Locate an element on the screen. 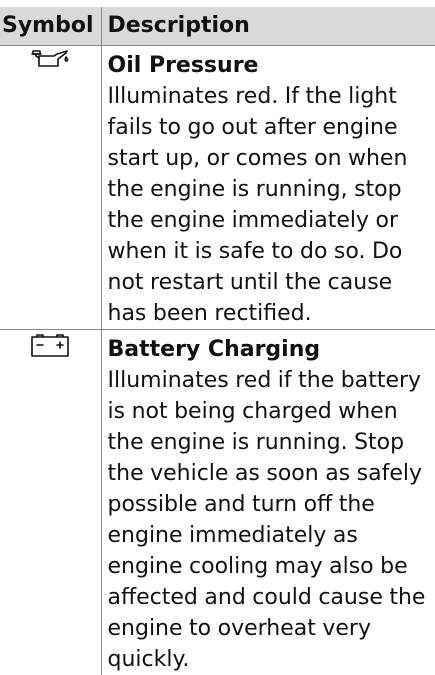 Image resolution: width=435 pixels, height=675 pixels. oil-can-icon is located at coordinates (50, 59).